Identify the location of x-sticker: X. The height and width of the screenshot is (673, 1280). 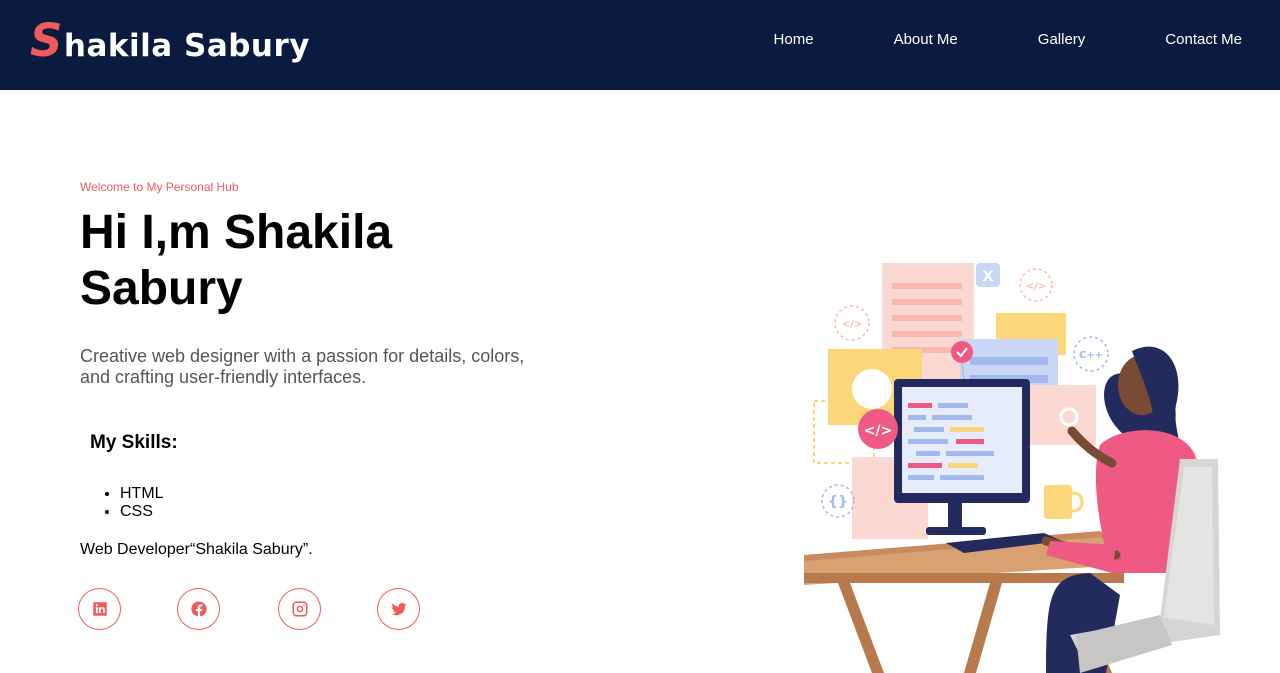
(988, 277).